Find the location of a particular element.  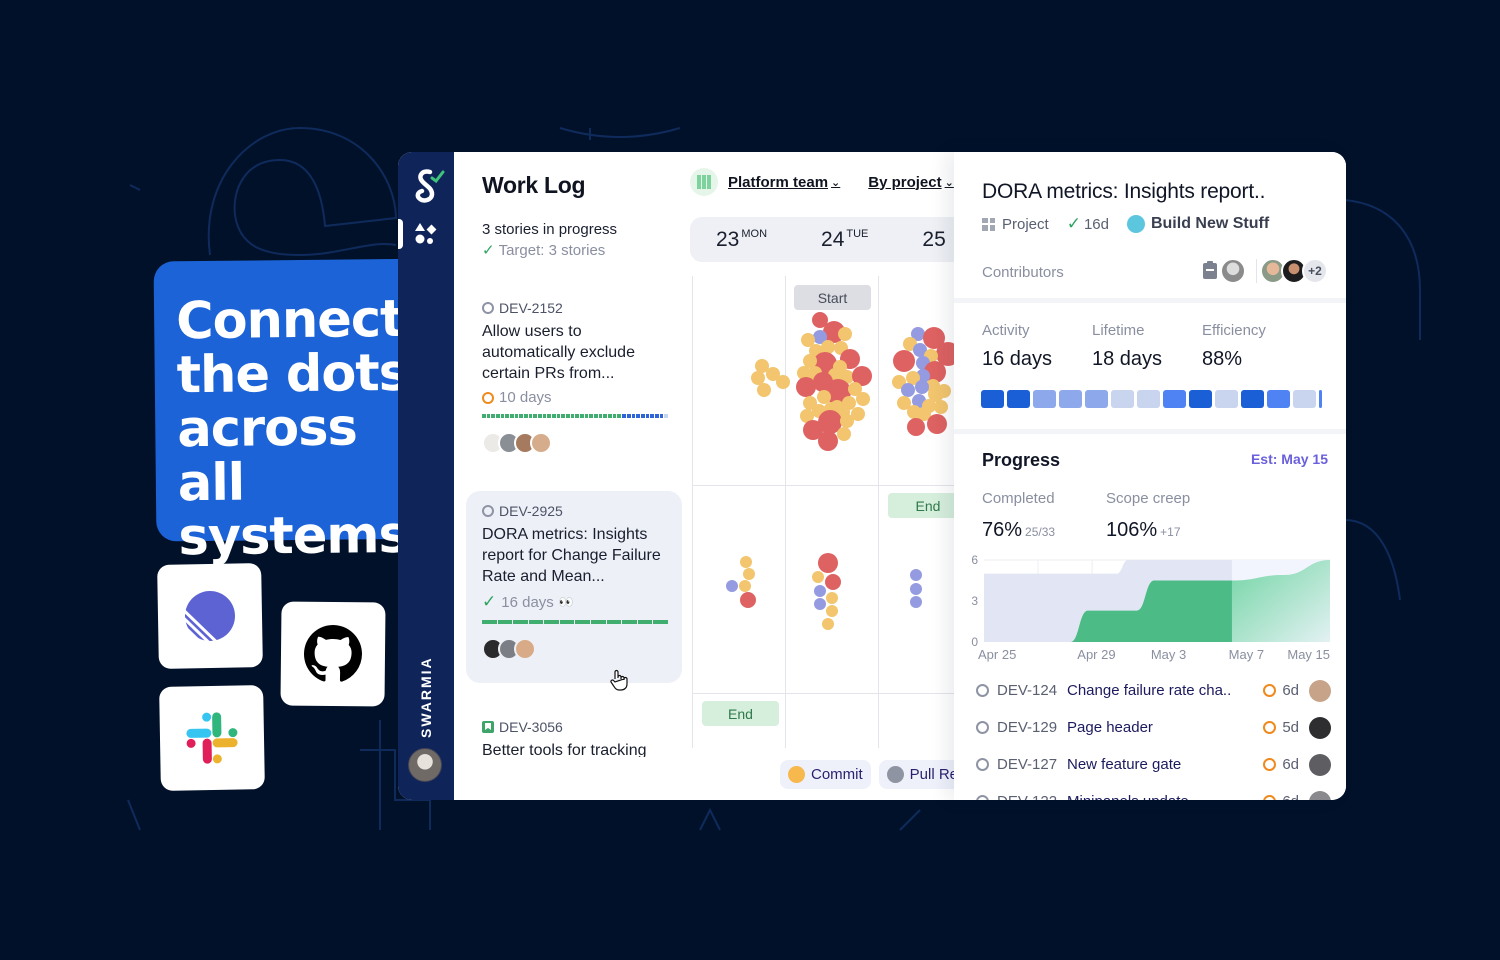

y-tick-label: 3 is located at coordinates (974, 601).